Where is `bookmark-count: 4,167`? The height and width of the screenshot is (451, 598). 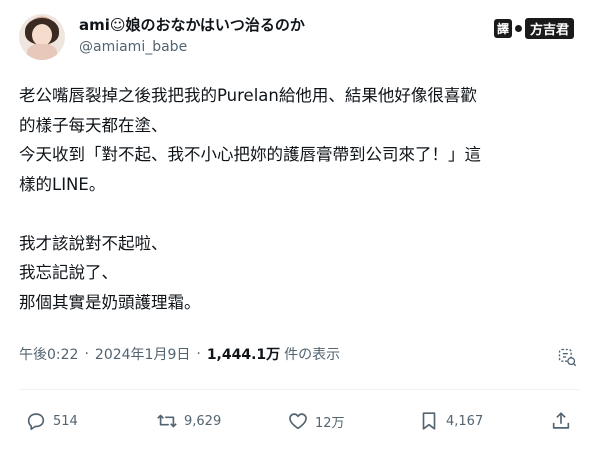 bookmark-count: 4,167 is located at coordinates (465, 421).